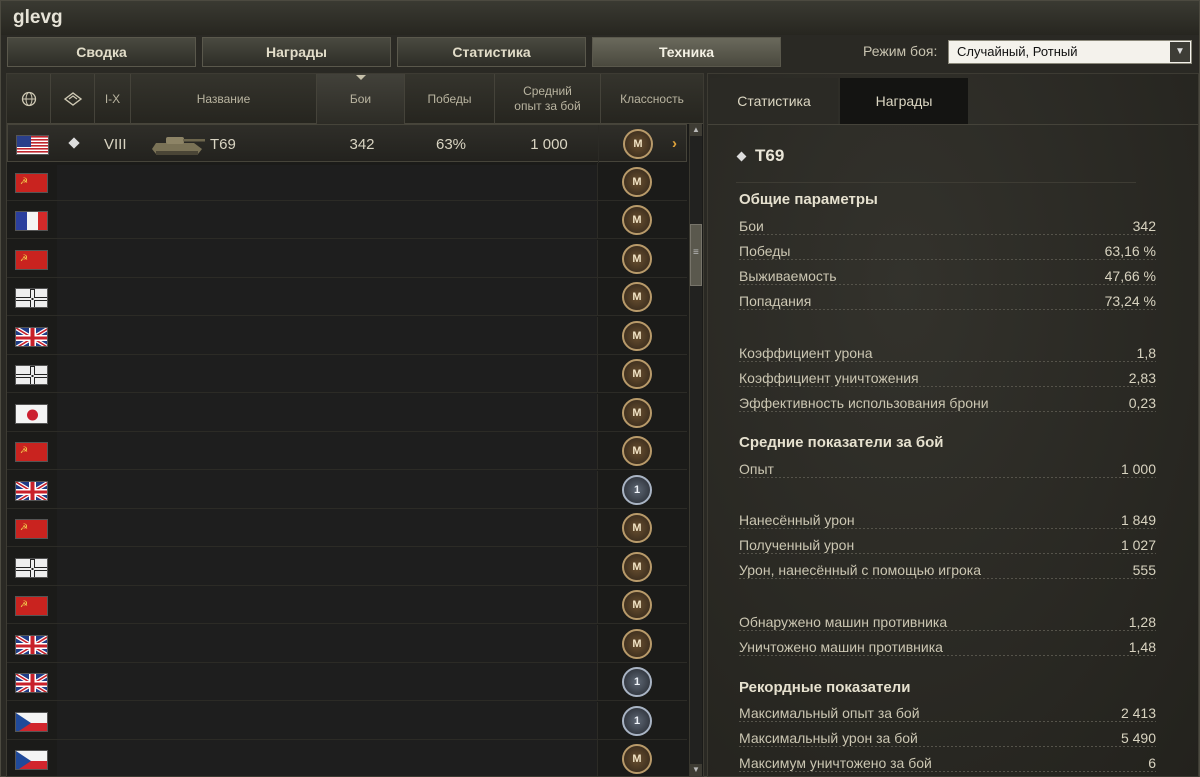 The width and height of the screenshot is (1200, 777). What do you see at coordinates (31, 336) in the screenshot?
I see `flag-uk-icon` at bounding box center [31, 336].